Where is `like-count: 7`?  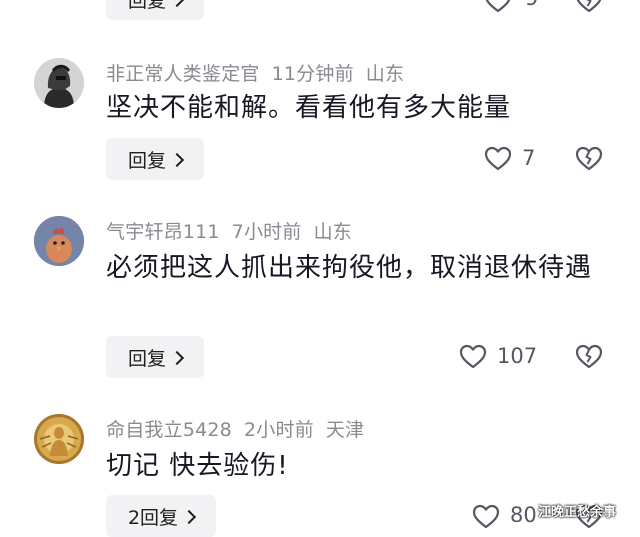 like-count: 7 is located at coordinates (529, 158).